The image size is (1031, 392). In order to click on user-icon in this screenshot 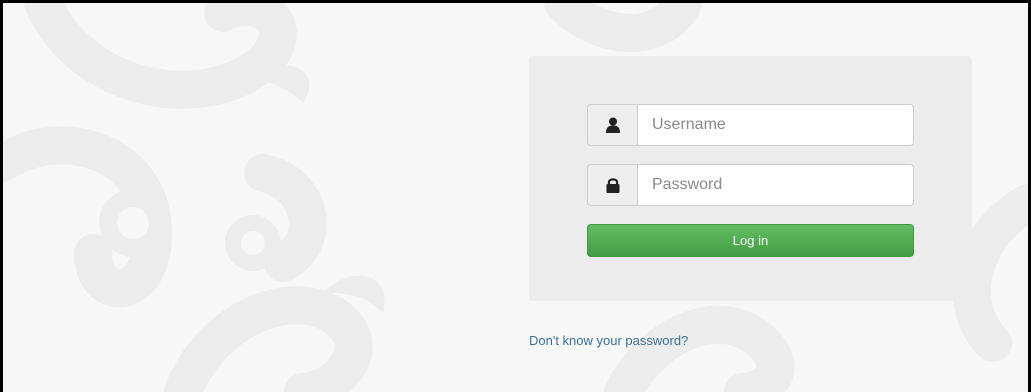, I will do `click(612, 125)`.